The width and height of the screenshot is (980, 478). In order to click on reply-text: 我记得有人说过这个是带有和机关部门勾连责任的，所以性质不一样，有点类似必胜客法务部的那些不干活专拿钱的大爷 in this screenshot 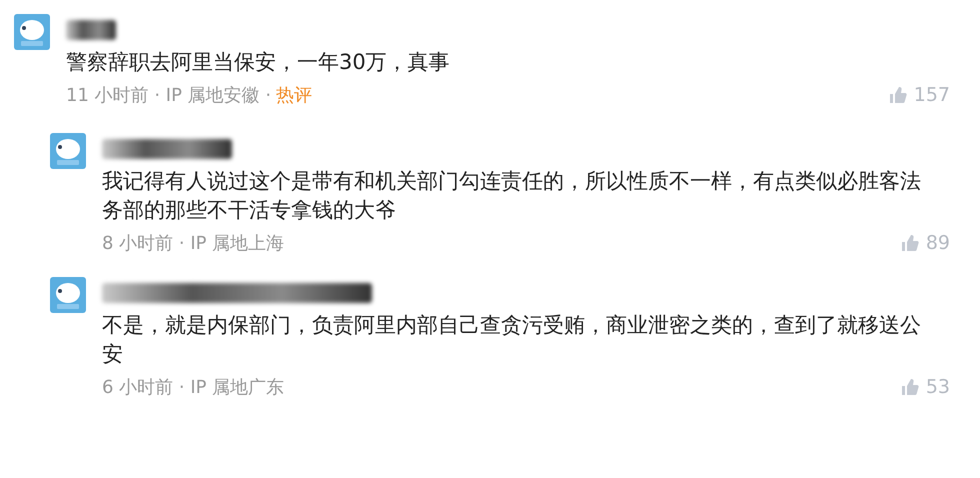, I will do `click(512, 196)`.